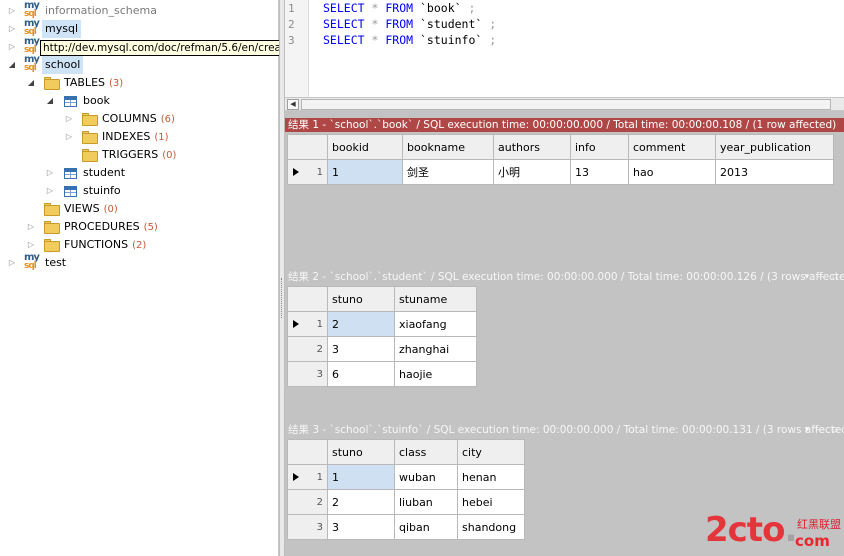 The image size is (844, 556). What do you see at coordinates (70, 191) in the screenshot?
I see `table-icon` at bounding box center [70, 191].